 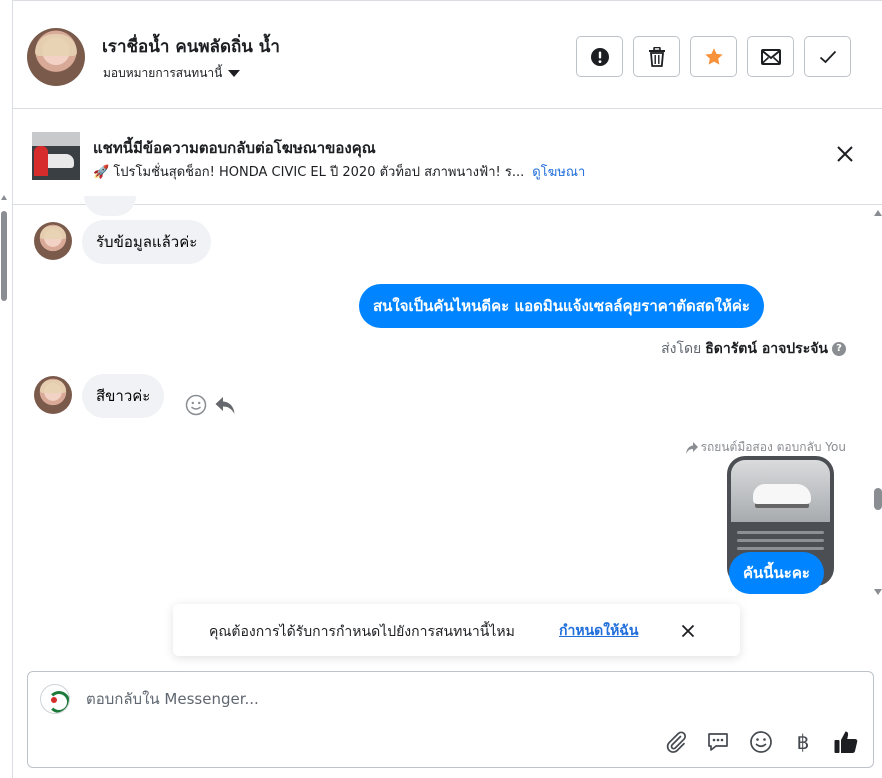 What do you see at coordinates (776, 573) in the screenshot?
I see `outgoing-message: คันนี้นะคะ` at bounding box center [776, 573].